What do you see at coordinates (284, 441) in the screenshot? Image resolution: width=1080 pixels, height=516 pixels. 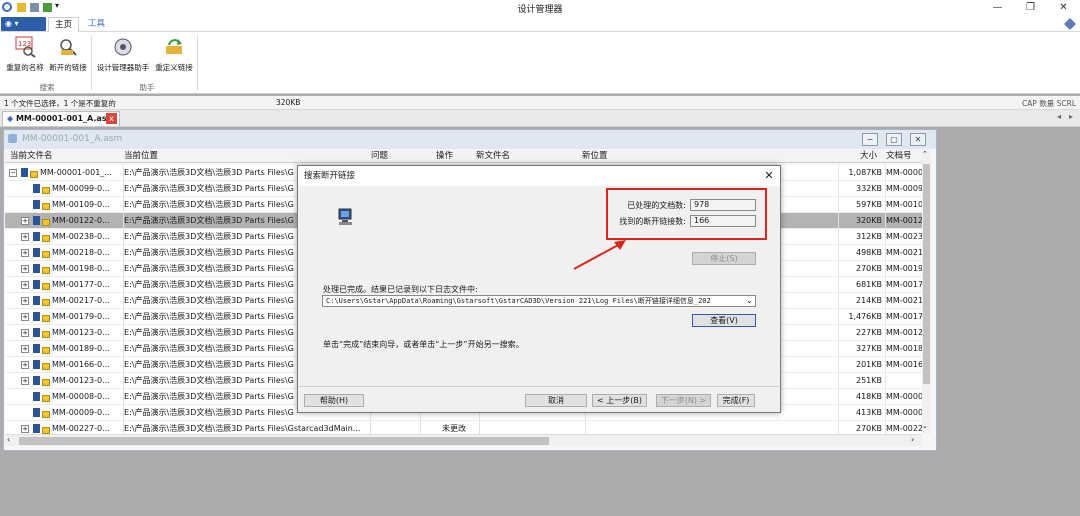 I see `horizontal-scroll-thumb` at bounding box center [284, 441].